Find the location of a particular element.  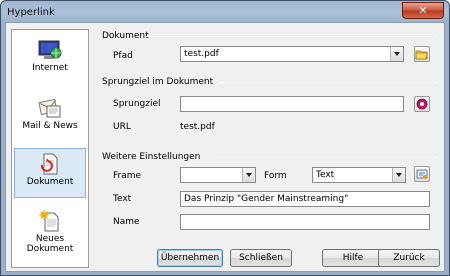

target-label: Sprungziel is located at coordinates (137, 104).